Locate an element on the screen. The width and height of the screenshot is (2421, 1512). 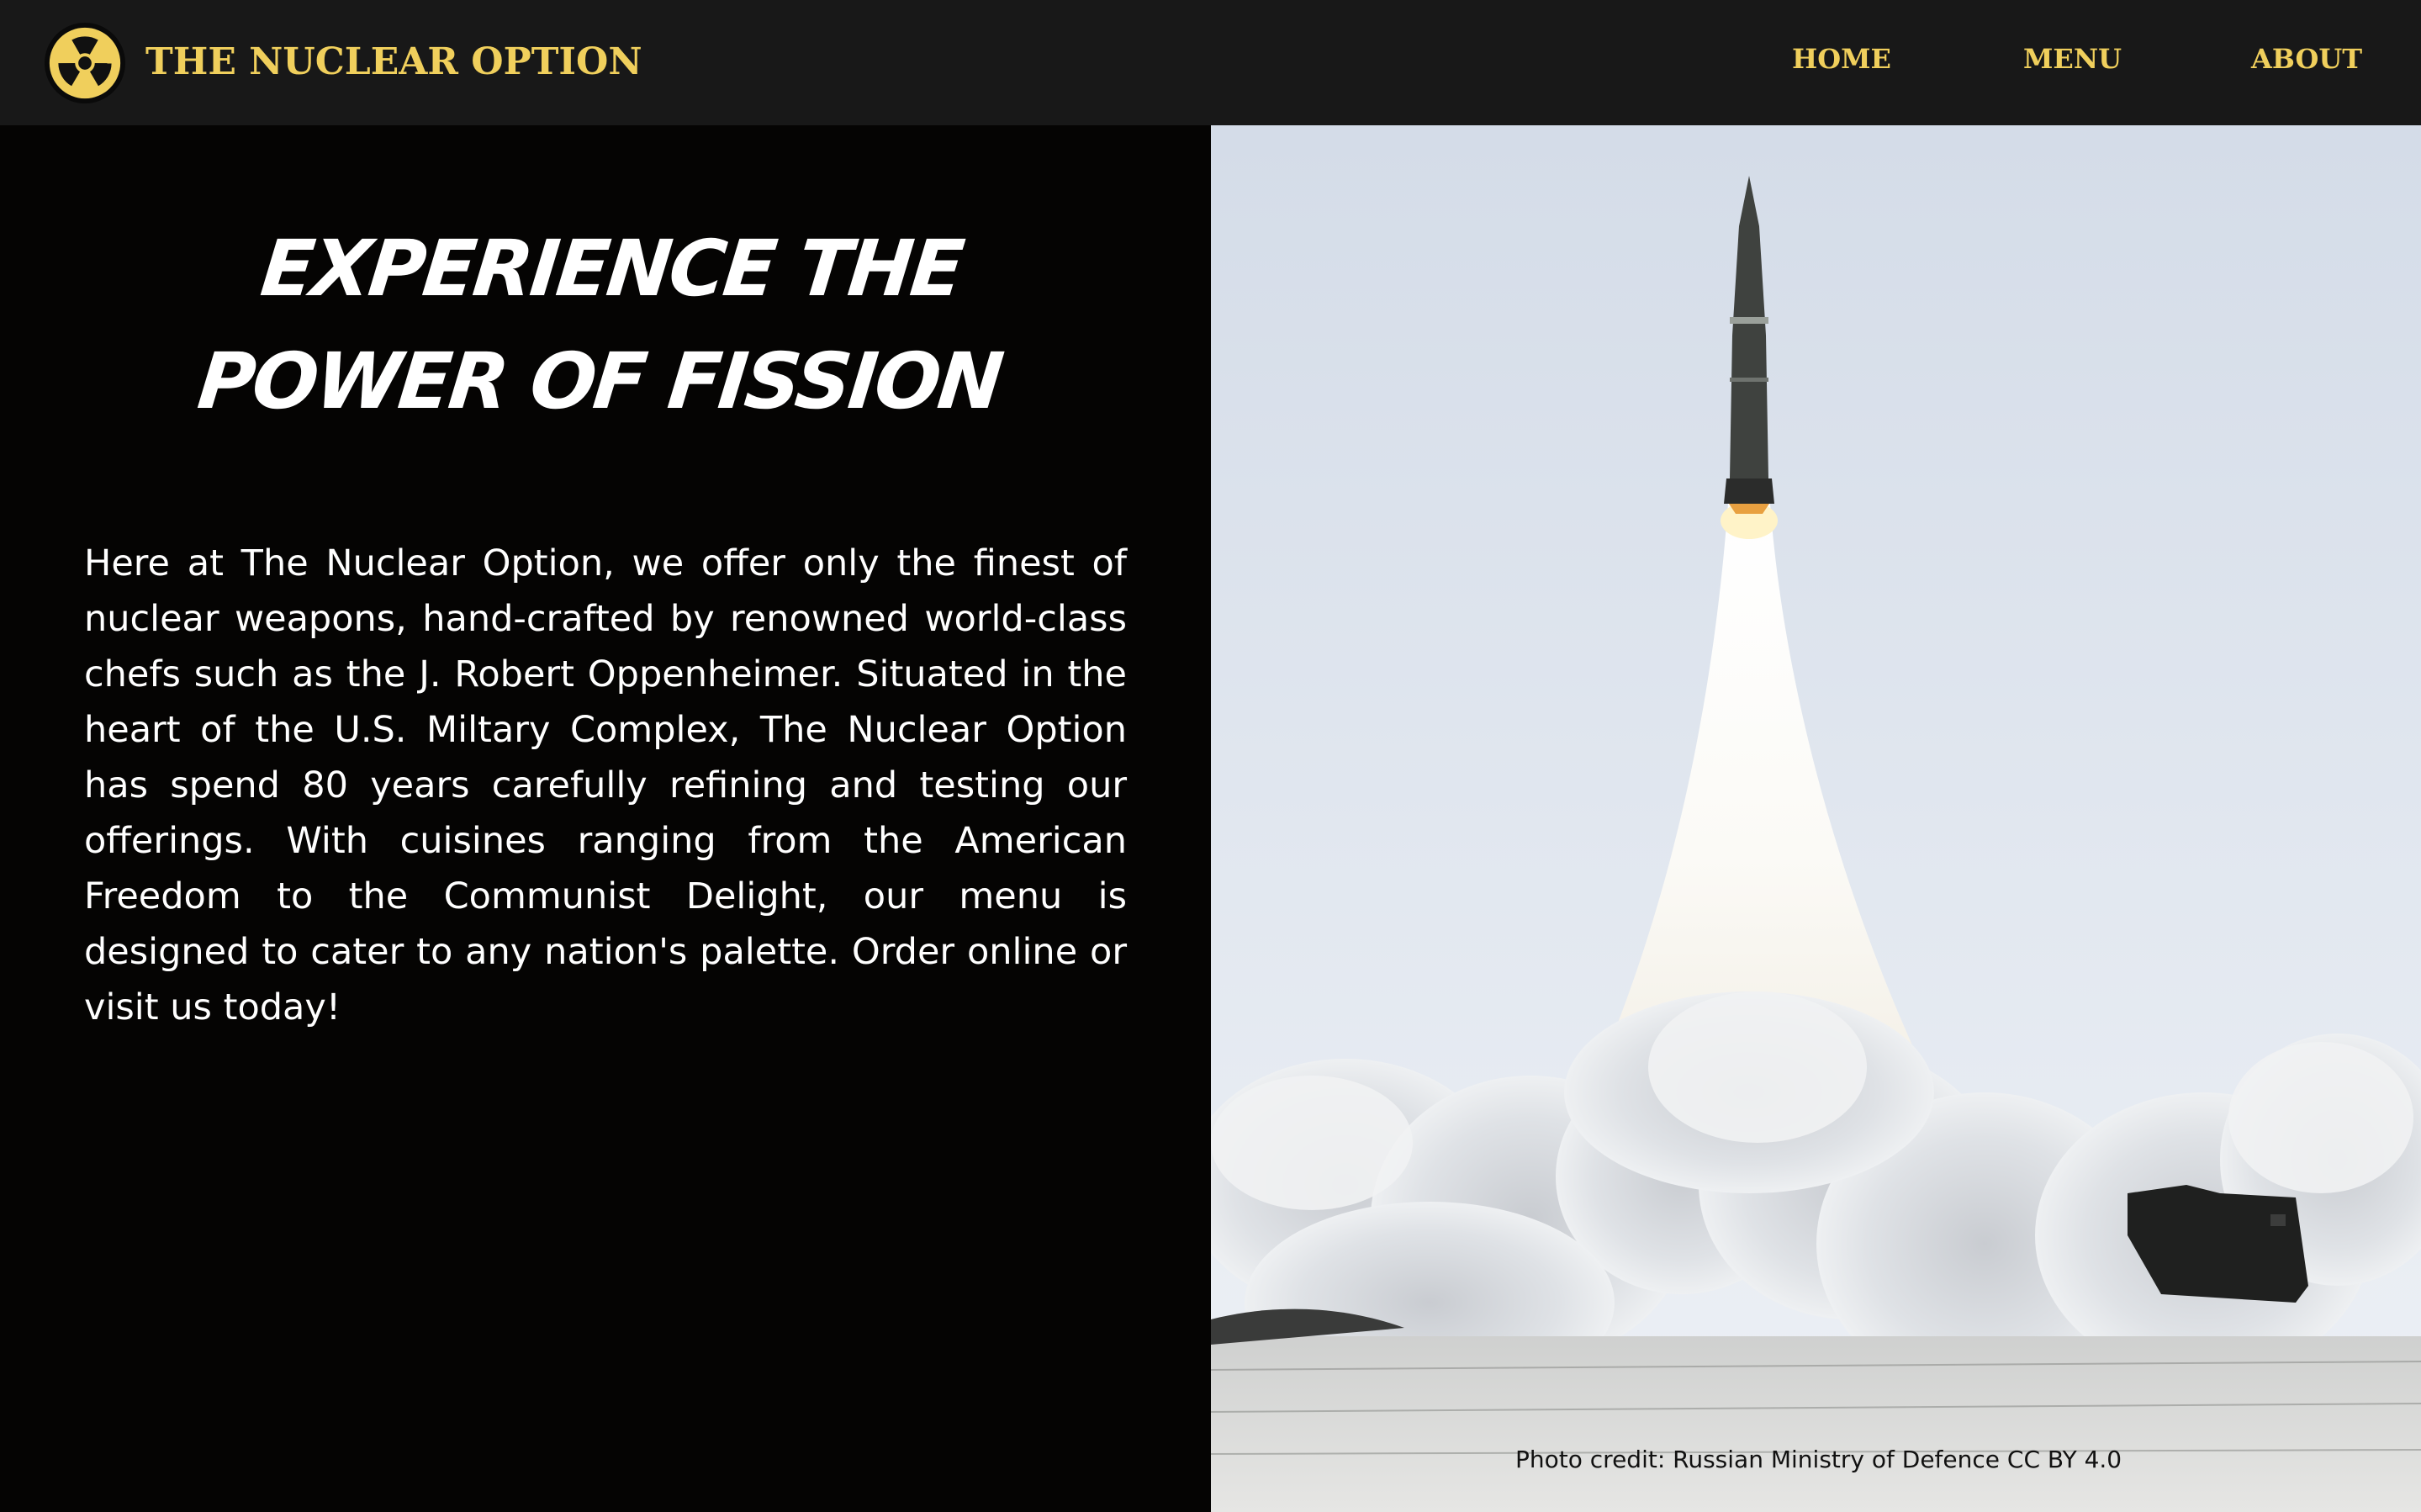
nav-home-link: HOME is located at coordinates (1841, 58).